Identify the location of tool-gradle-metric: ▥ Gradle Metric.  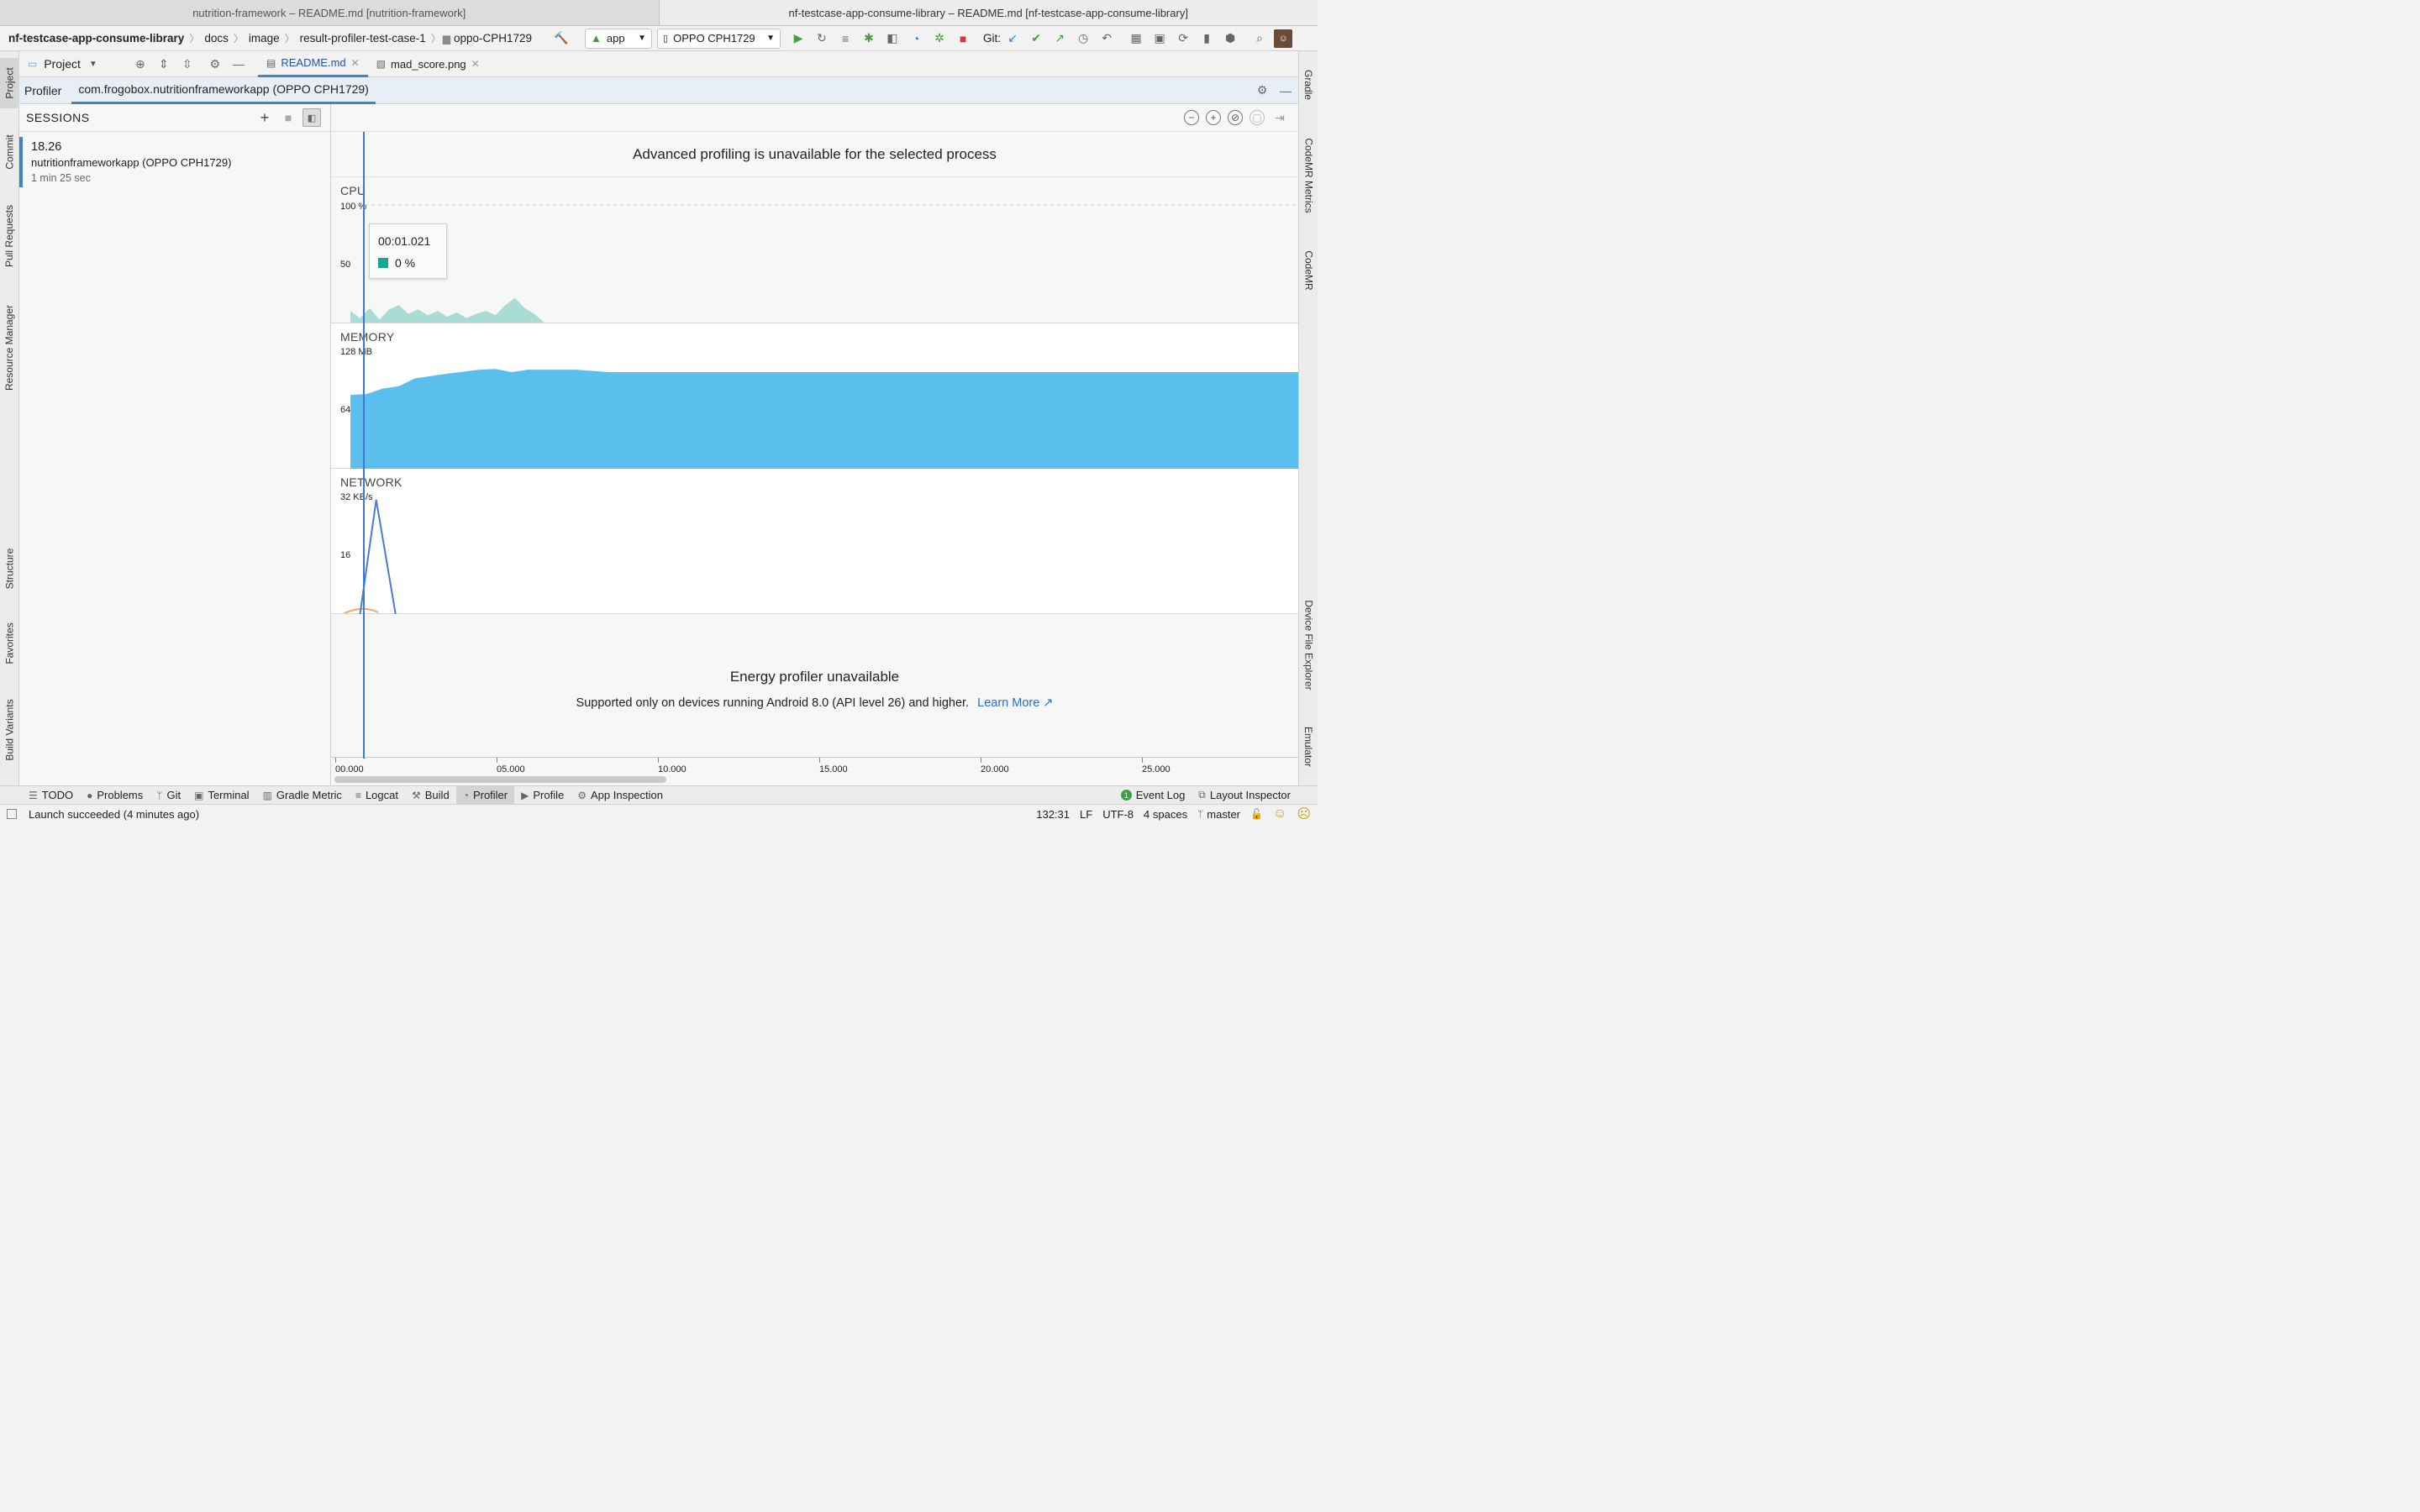
(302, 795).